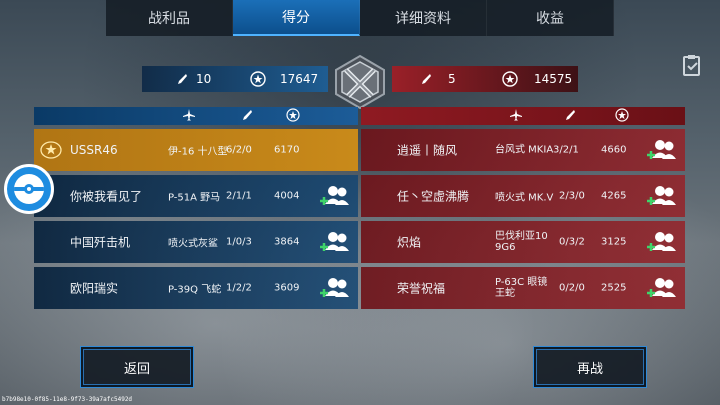  What do you see at coordinates (423, 18) in the screenshot?
I see `tab-details: 详细资料` at bounding box center [423, 18].